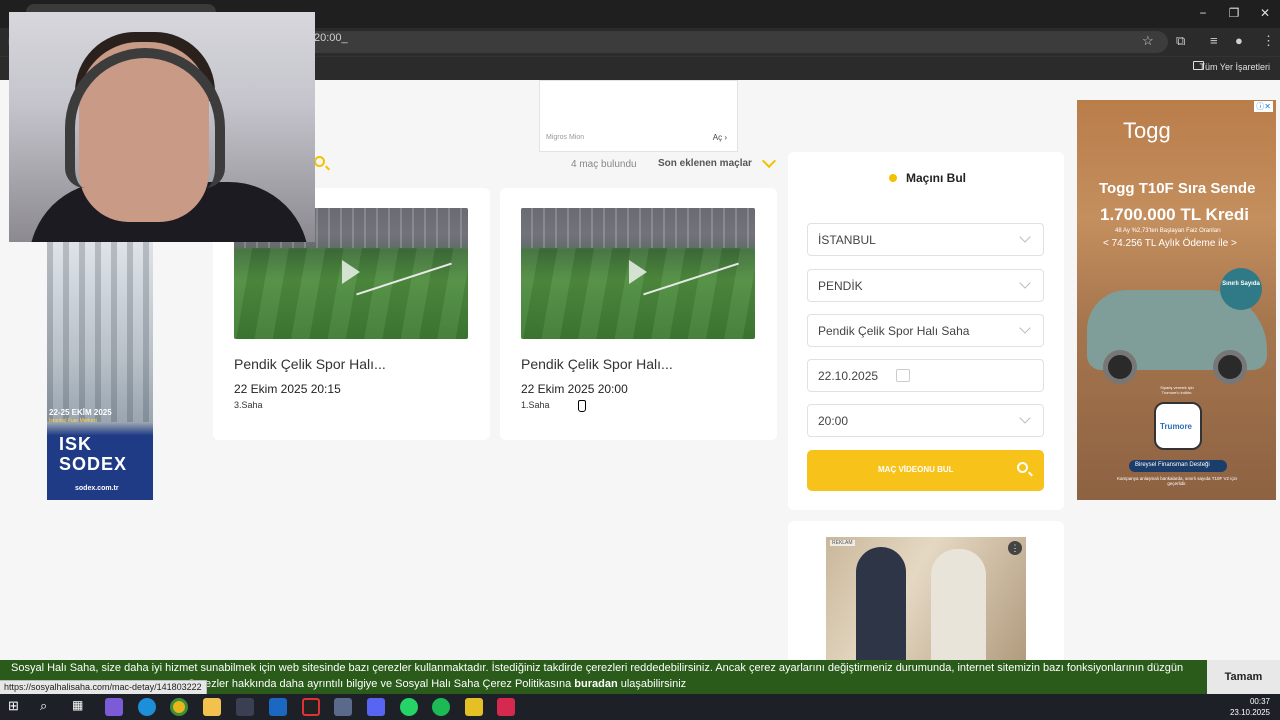 This screenshot has height=720, width=1280. Describe the element at coordinates (903, 375) in the screenshot. I see `calendar-icon` at that location.